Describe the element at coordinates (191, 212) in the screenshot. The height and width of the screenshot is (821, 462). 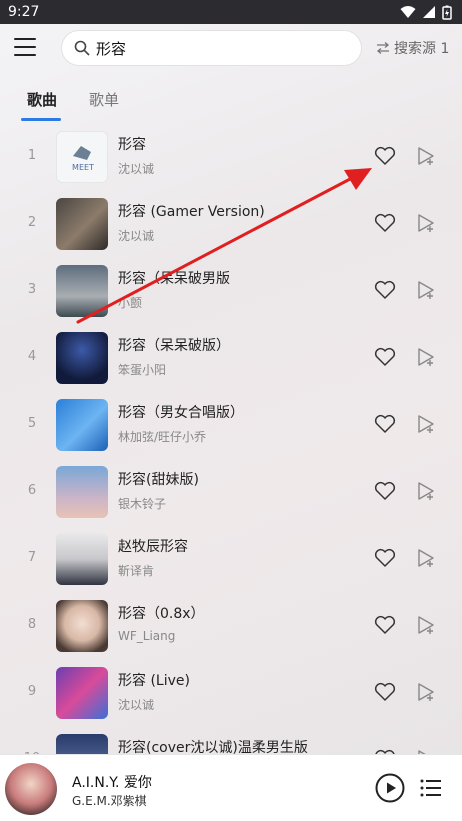
I see `song-title: 形容 (Gamer Version)` at that location.